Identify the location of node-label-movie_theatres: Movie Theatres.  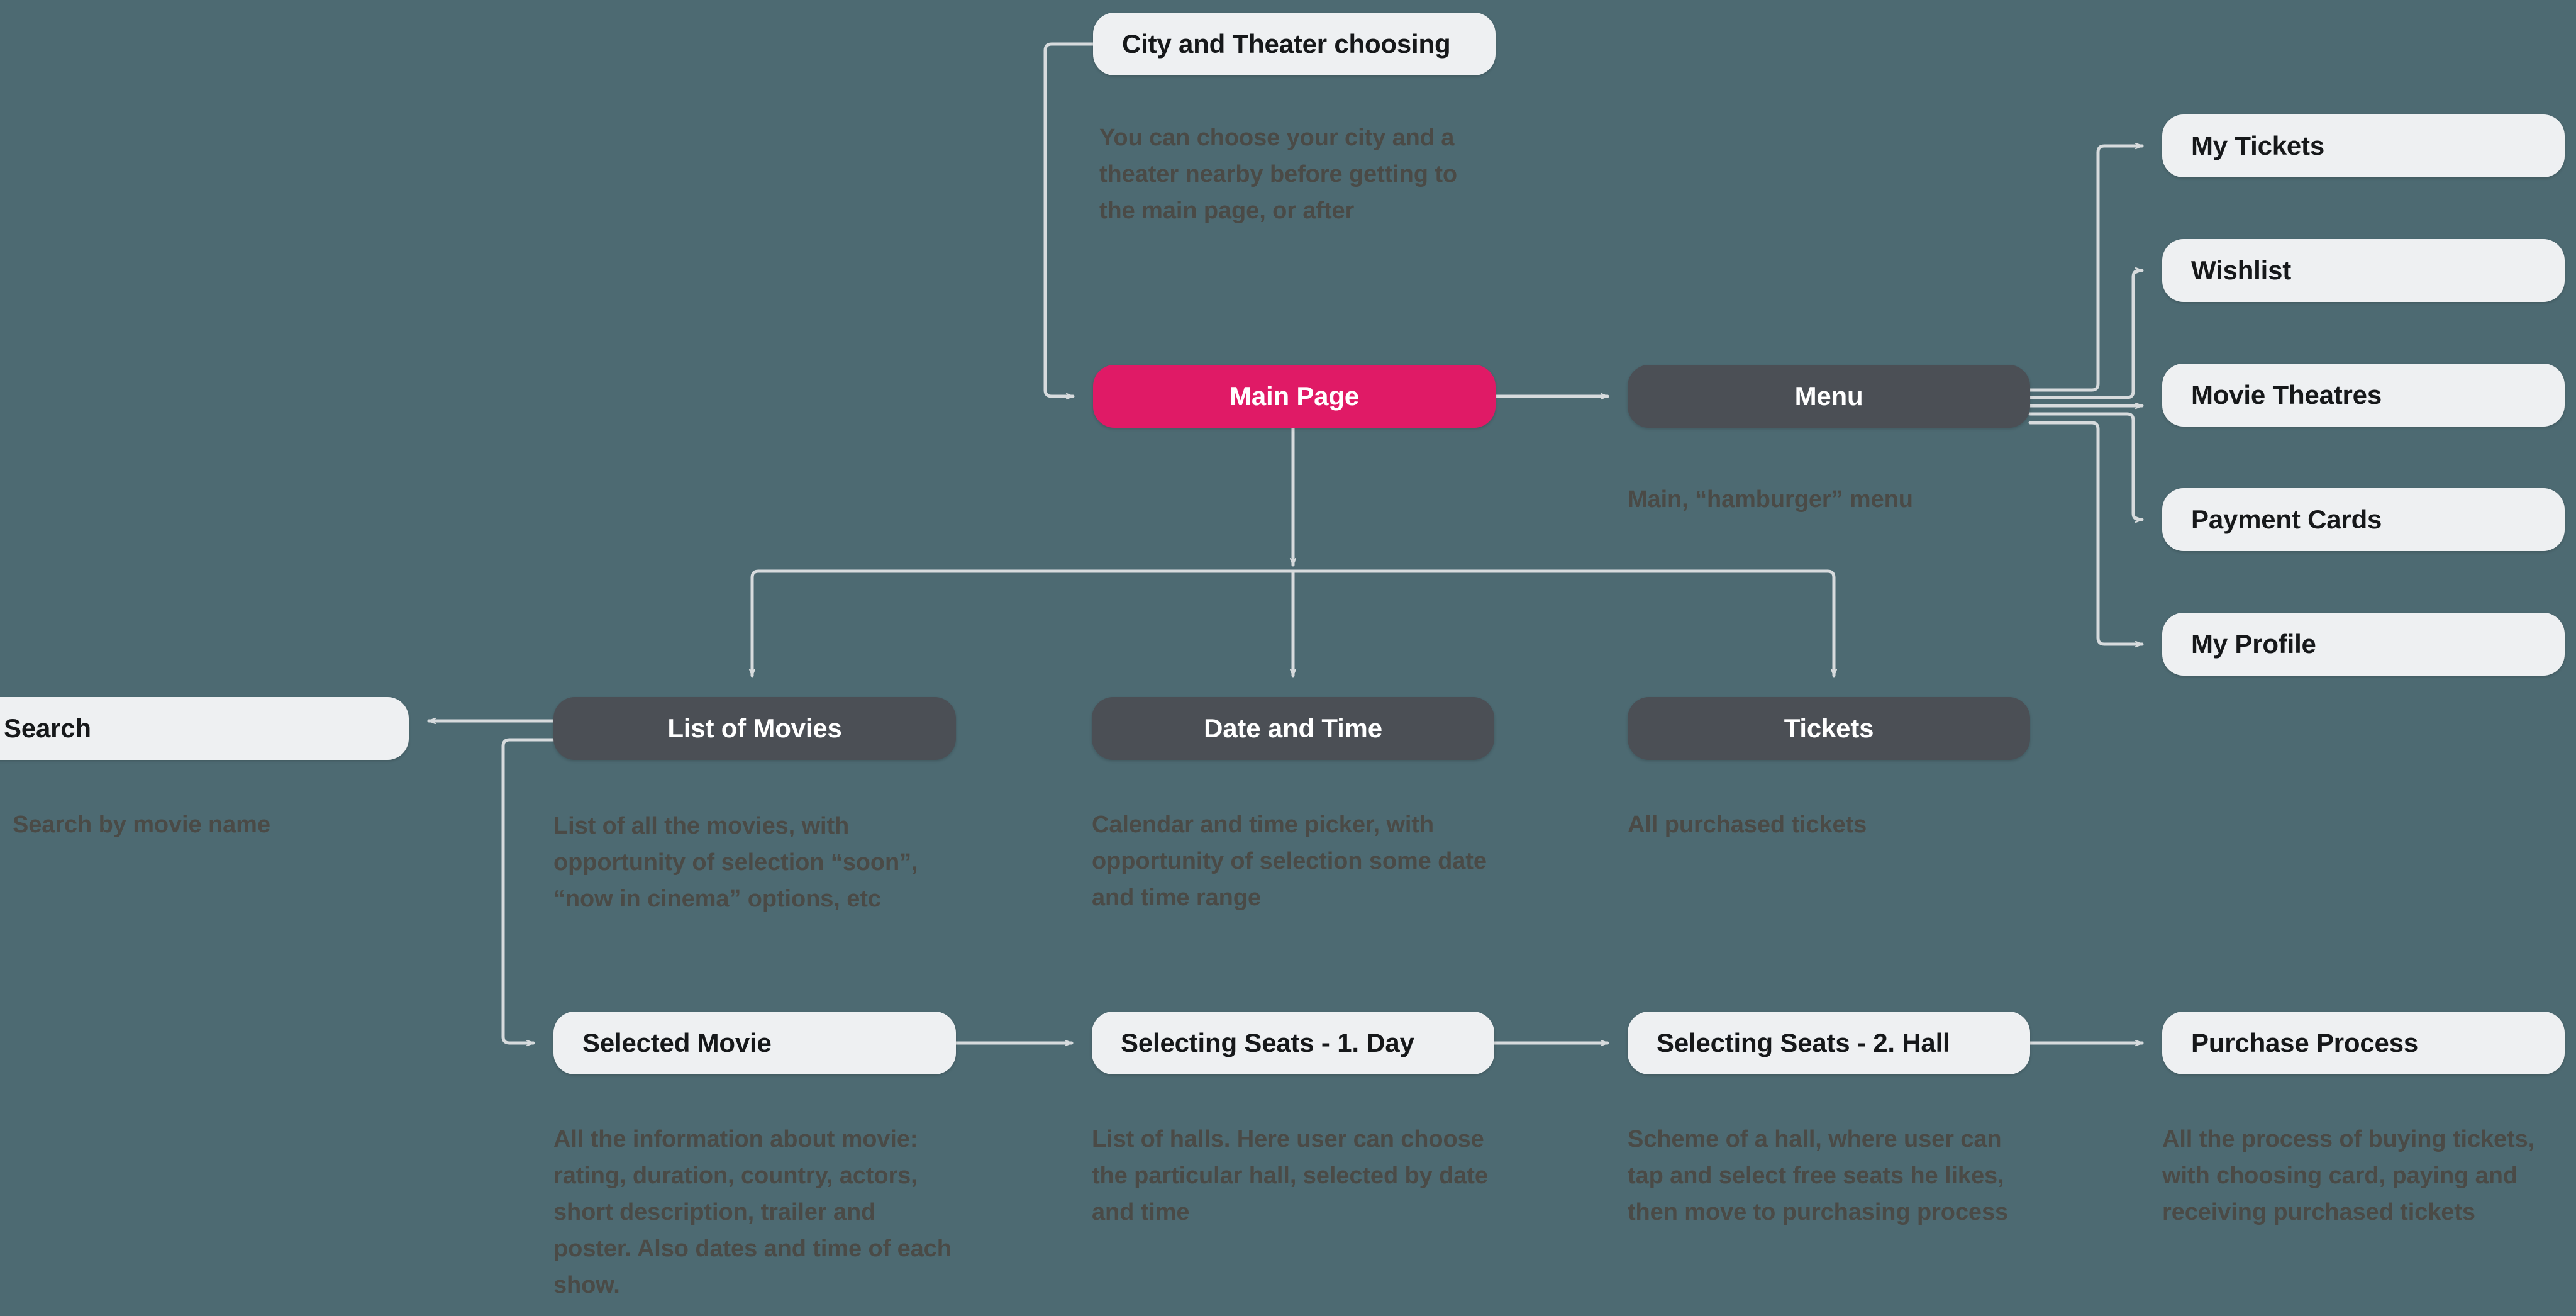
(2286, 395).